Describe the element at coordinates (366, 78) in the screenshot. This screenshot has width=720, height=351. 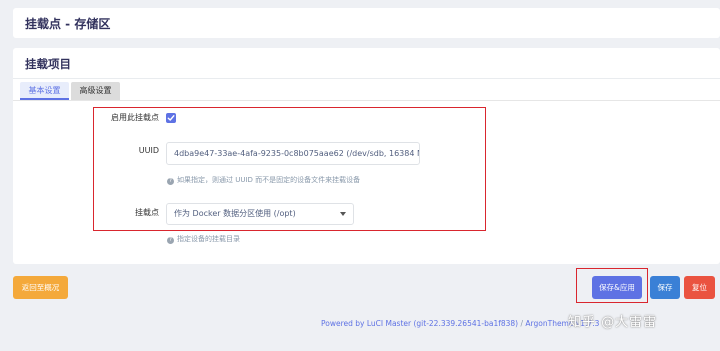
I see `section-divider` at that location.